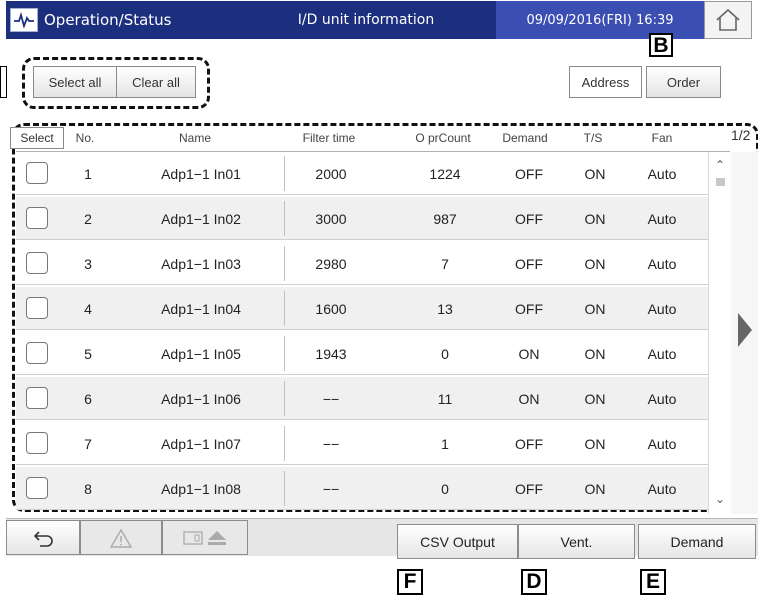  I want to click on memory-card-eject-icon, so click(204, 537).